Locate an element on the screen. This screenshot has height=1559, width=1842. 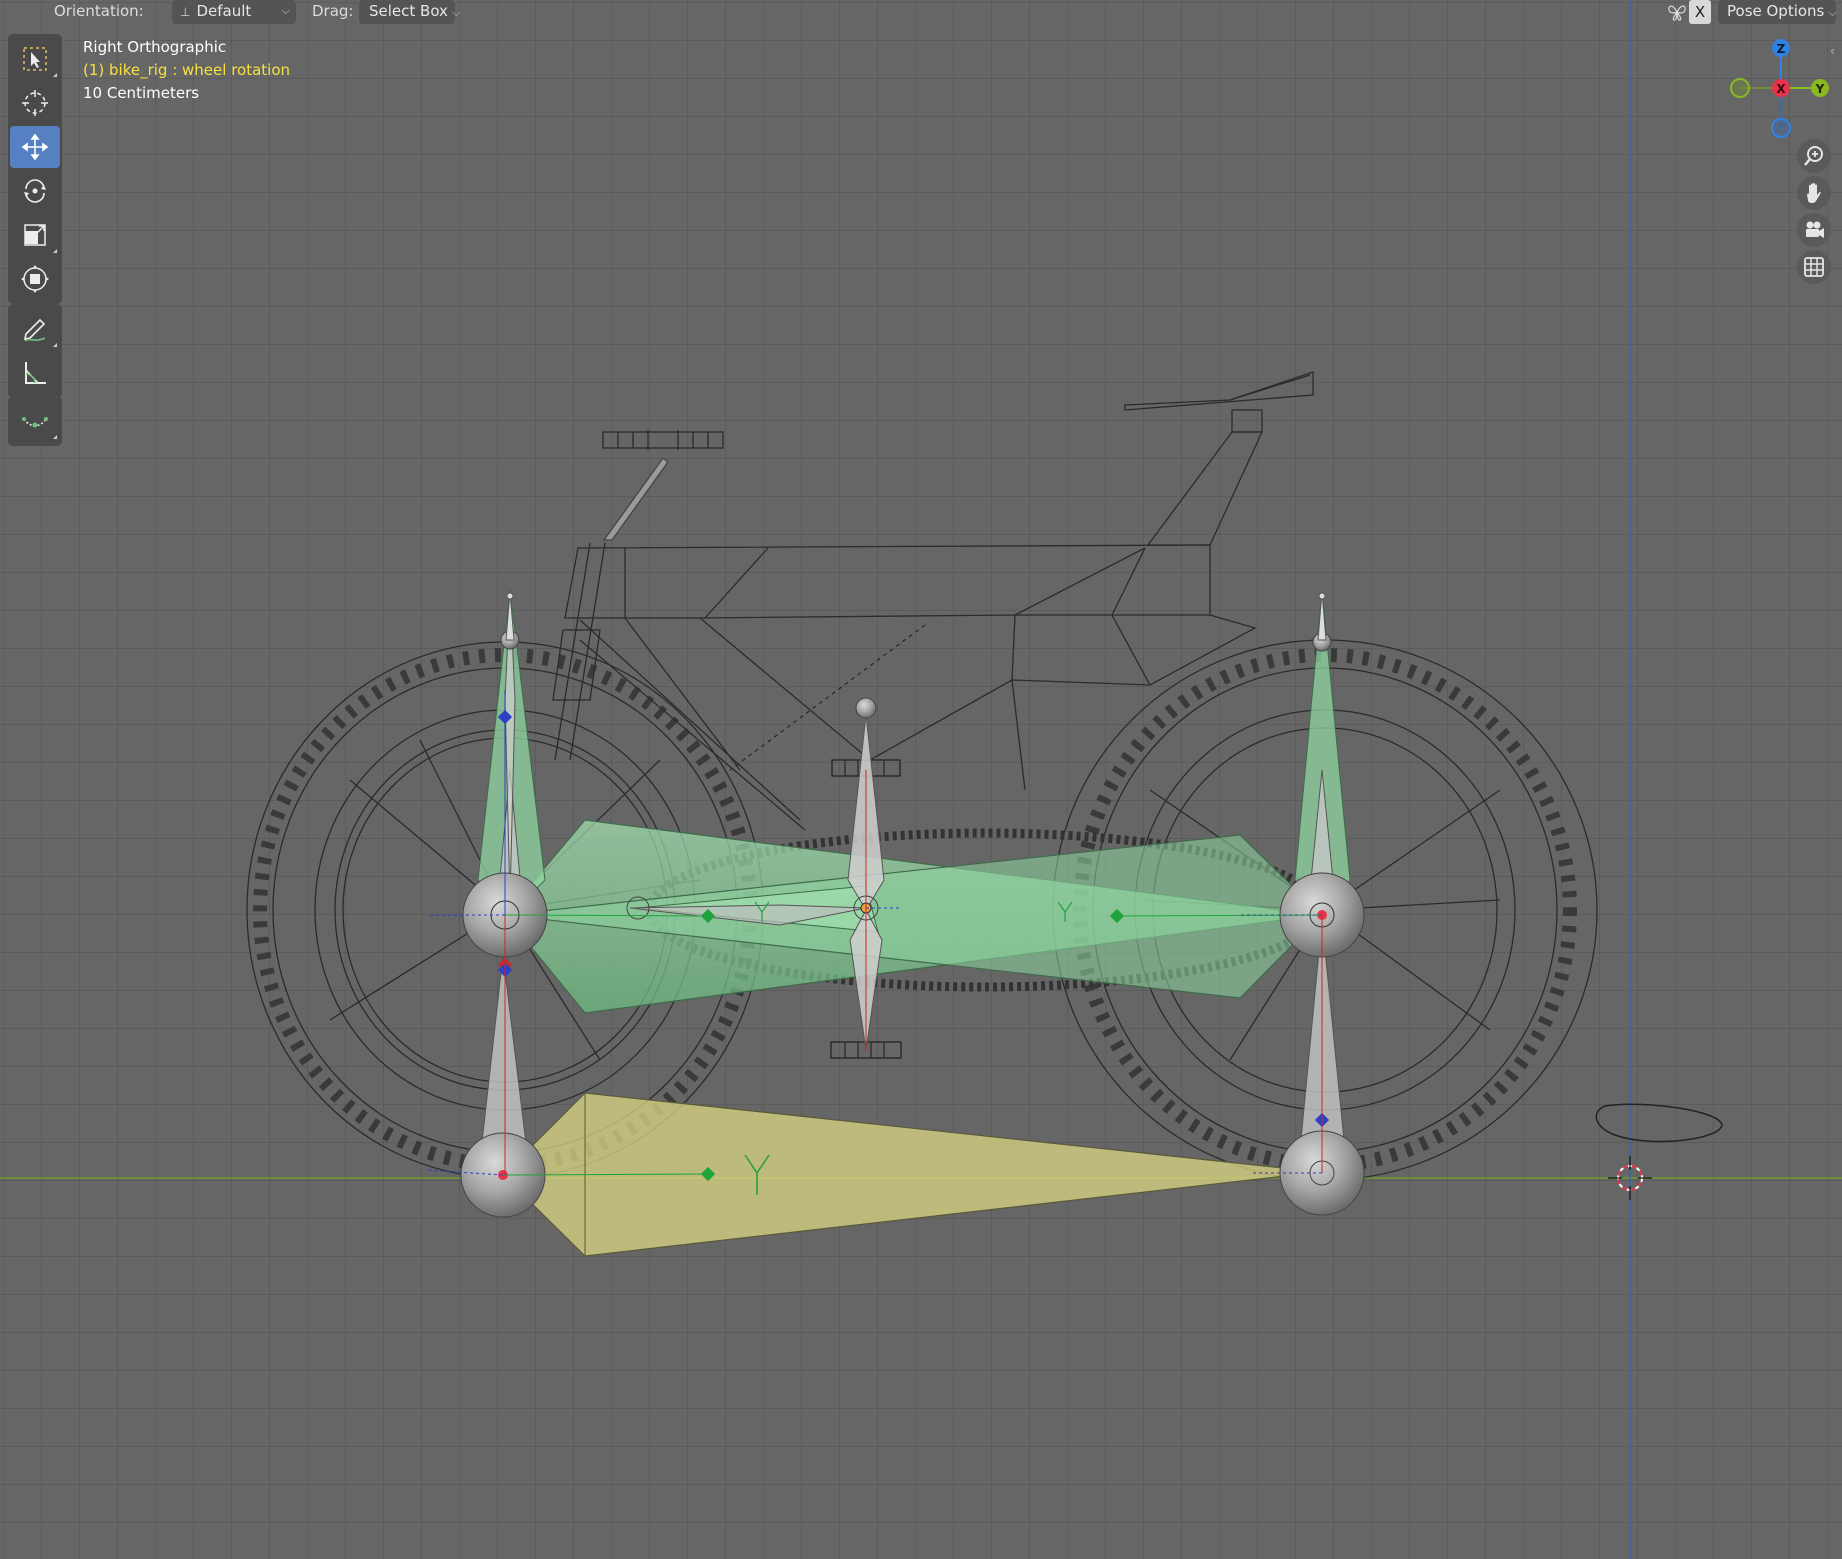
svg-text: Y is located at coordinates (1820, 89).